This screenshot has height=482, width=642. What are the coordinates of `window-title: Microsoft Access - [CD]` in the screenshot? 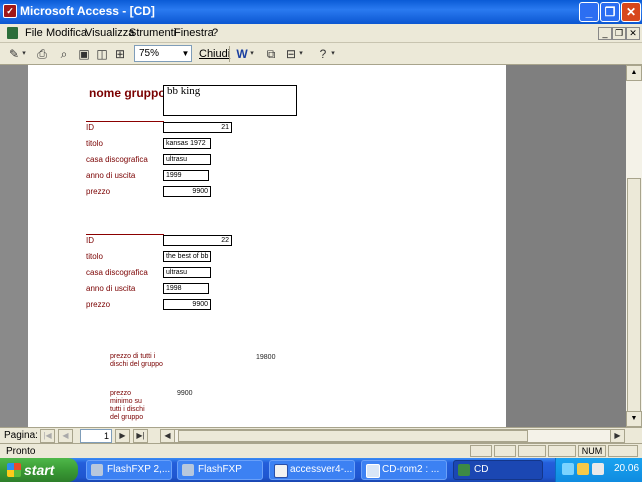 It's located at (87, 11).